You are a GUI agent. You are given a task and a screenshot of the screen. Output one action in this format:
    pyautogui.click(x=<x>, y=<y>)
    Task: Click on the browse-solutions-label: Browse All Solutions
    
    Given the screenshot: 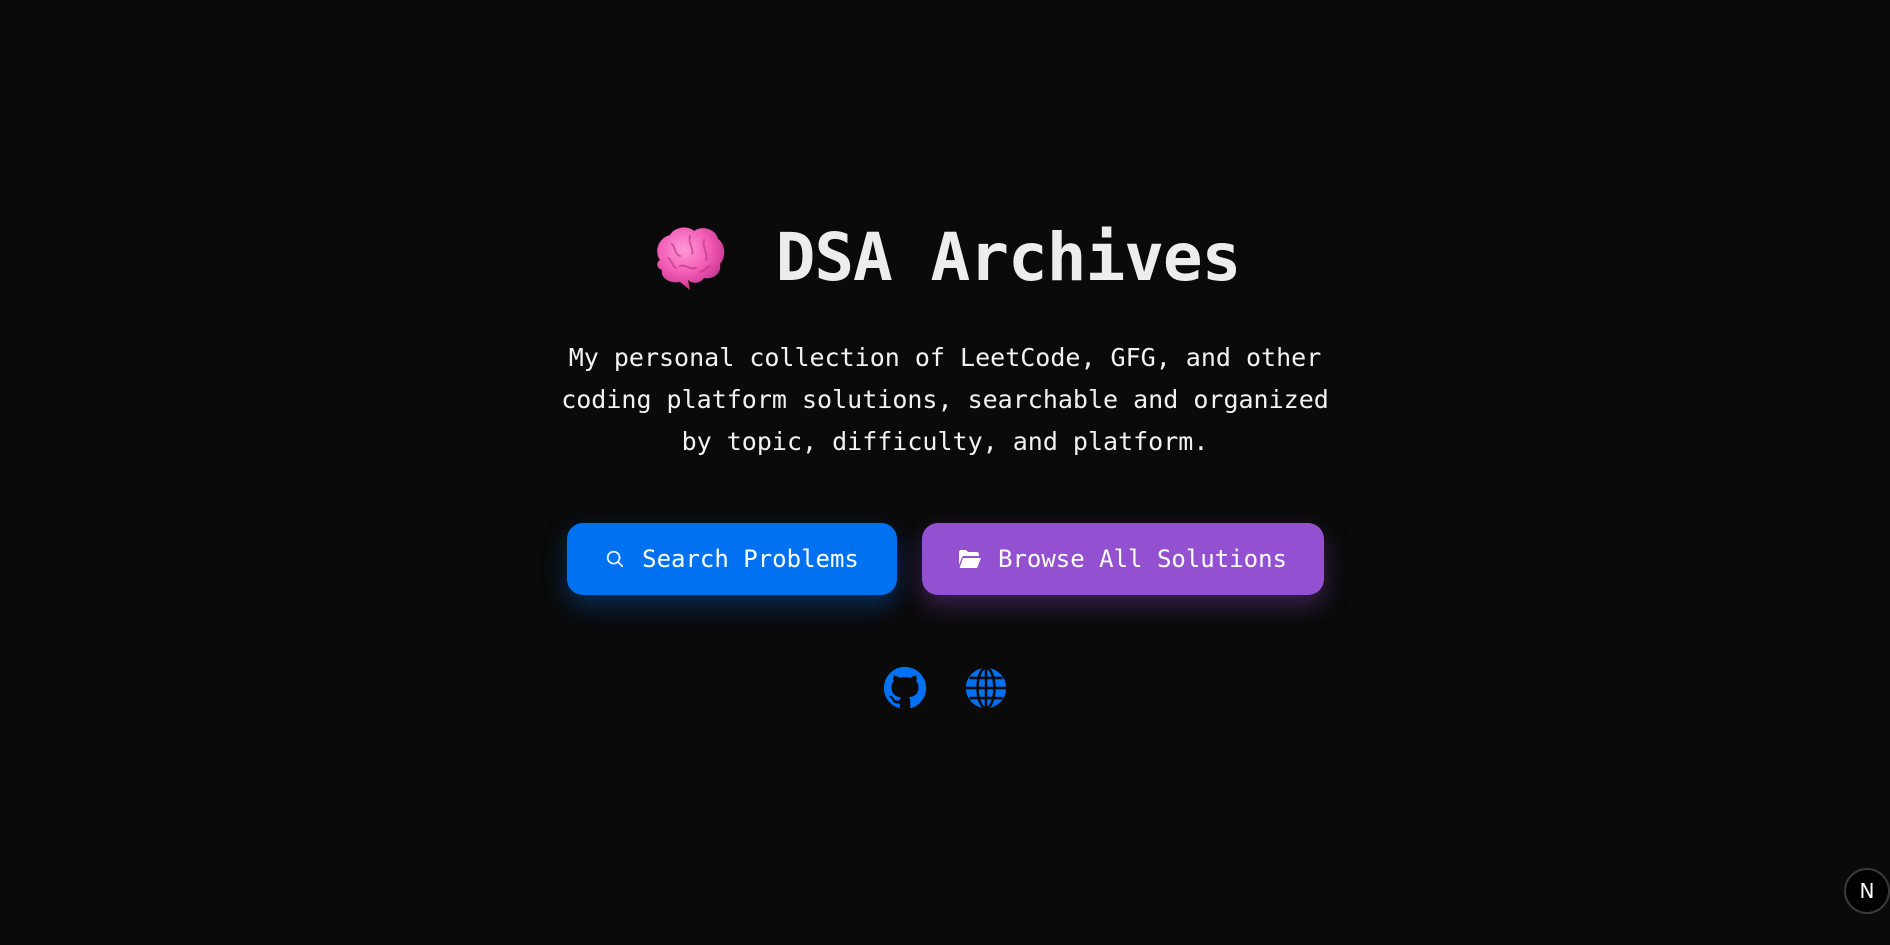 What is the action you would take?
    pyautogui.click(x=1142, y=559)
    